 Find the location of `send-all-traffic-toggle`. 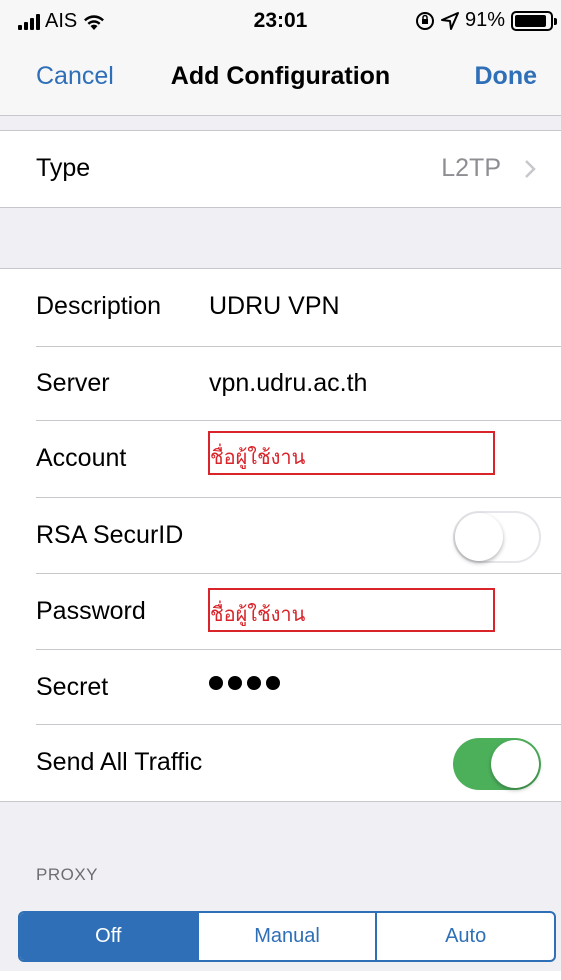

send-all-traffic-toggle is located at coordinates (497, 764).